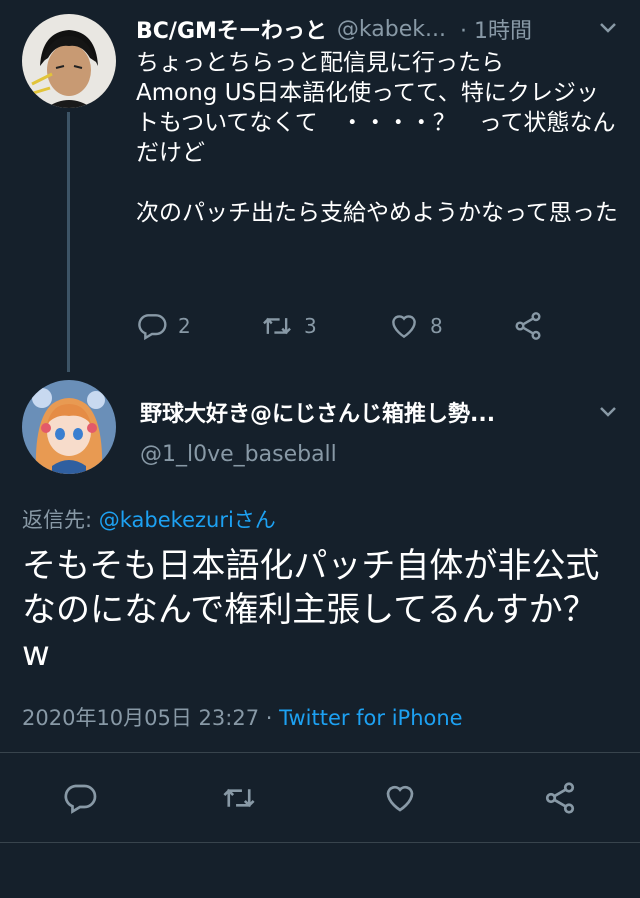  I want to click on main-share-button, so click(560, 800).